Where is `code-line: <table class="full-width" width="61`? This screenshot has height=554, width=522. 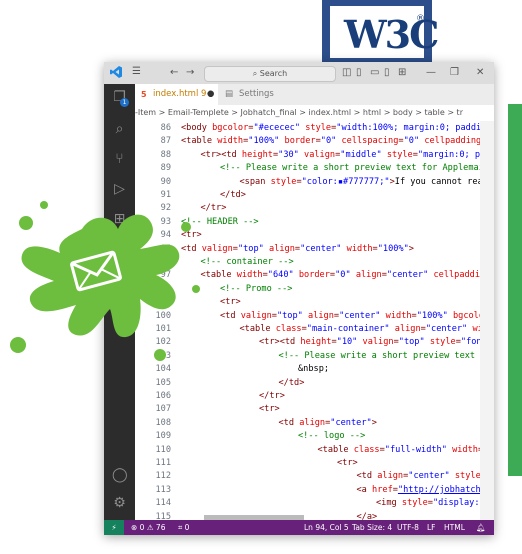
code-line: <table class="full-width" width="61 is located at coordinates (406, 450).